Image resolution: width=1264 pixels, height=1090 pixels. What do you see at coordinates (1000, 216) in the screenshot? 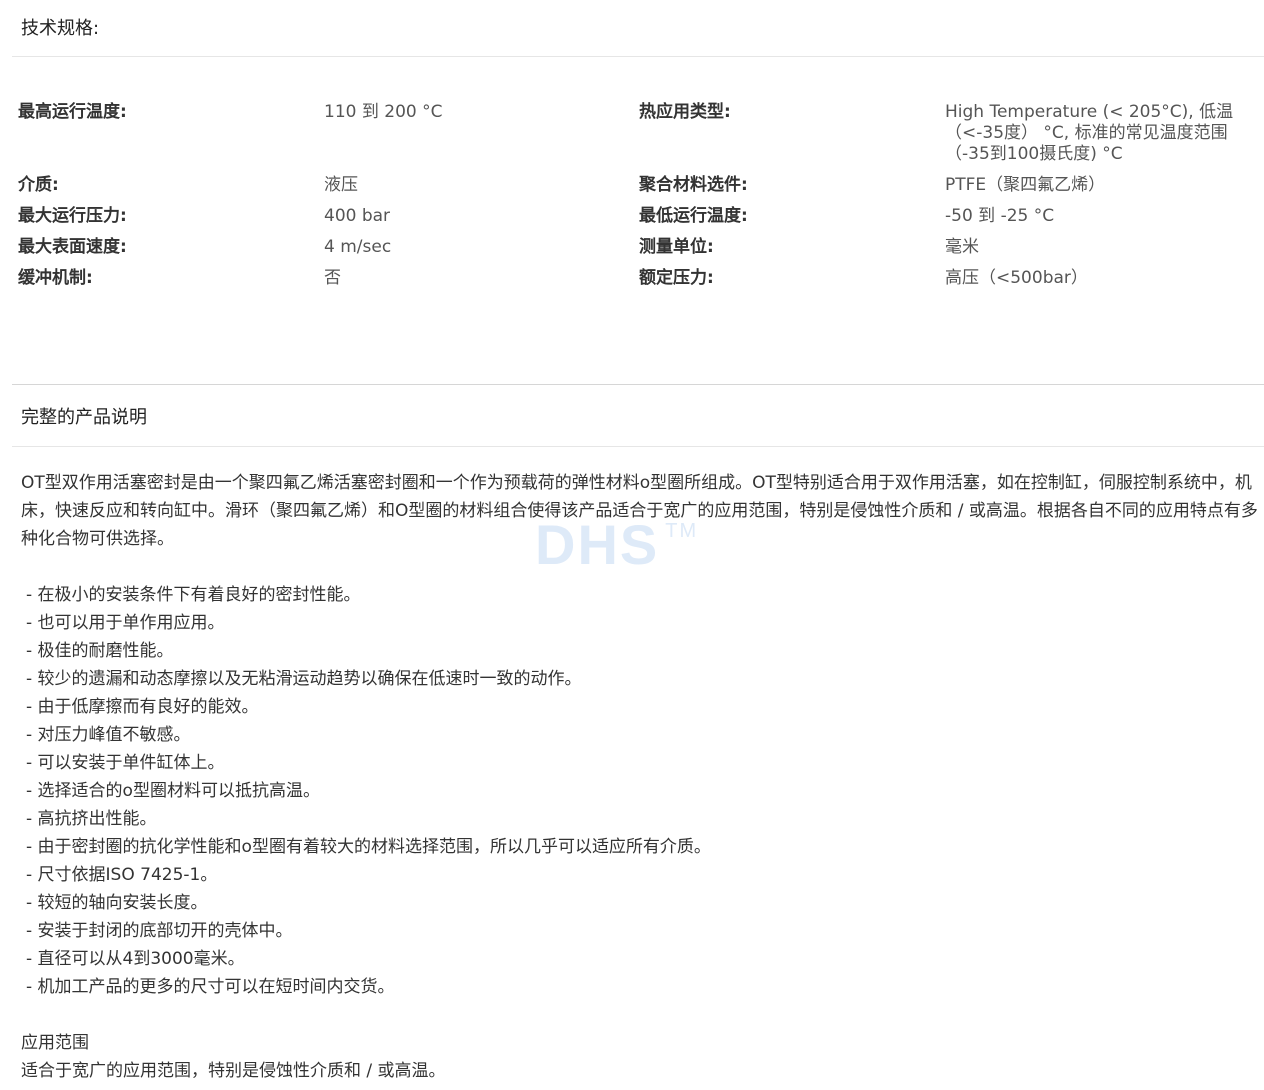
I see `spec-value: -50 到 -25 °C` at bounding box center [1000, 216].